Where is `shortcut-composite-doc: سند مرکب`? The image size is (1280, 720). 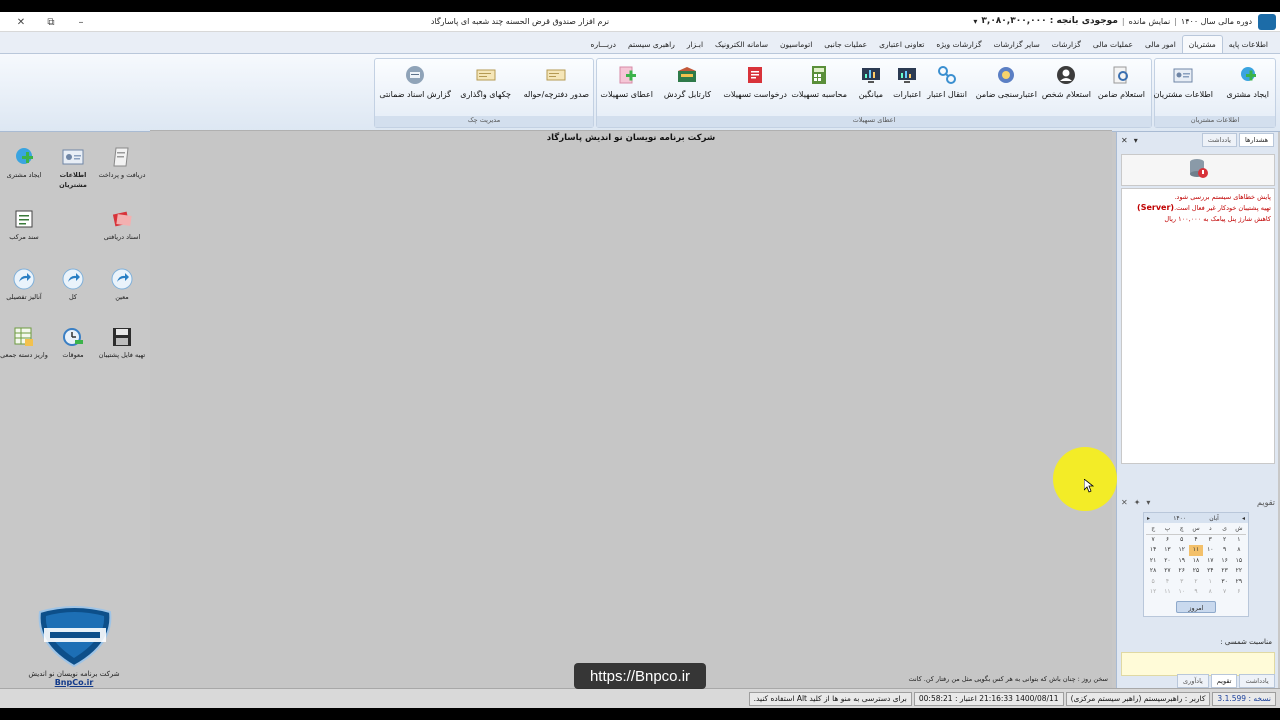
shortcut-composite-doc: سند مرکب is located at coordinates (24, 225).